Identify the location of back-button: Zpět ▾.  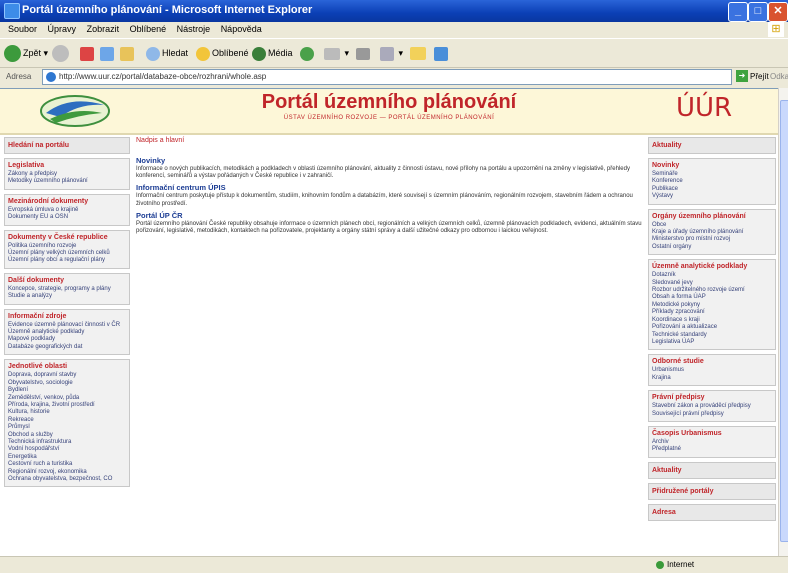
(26, 53).